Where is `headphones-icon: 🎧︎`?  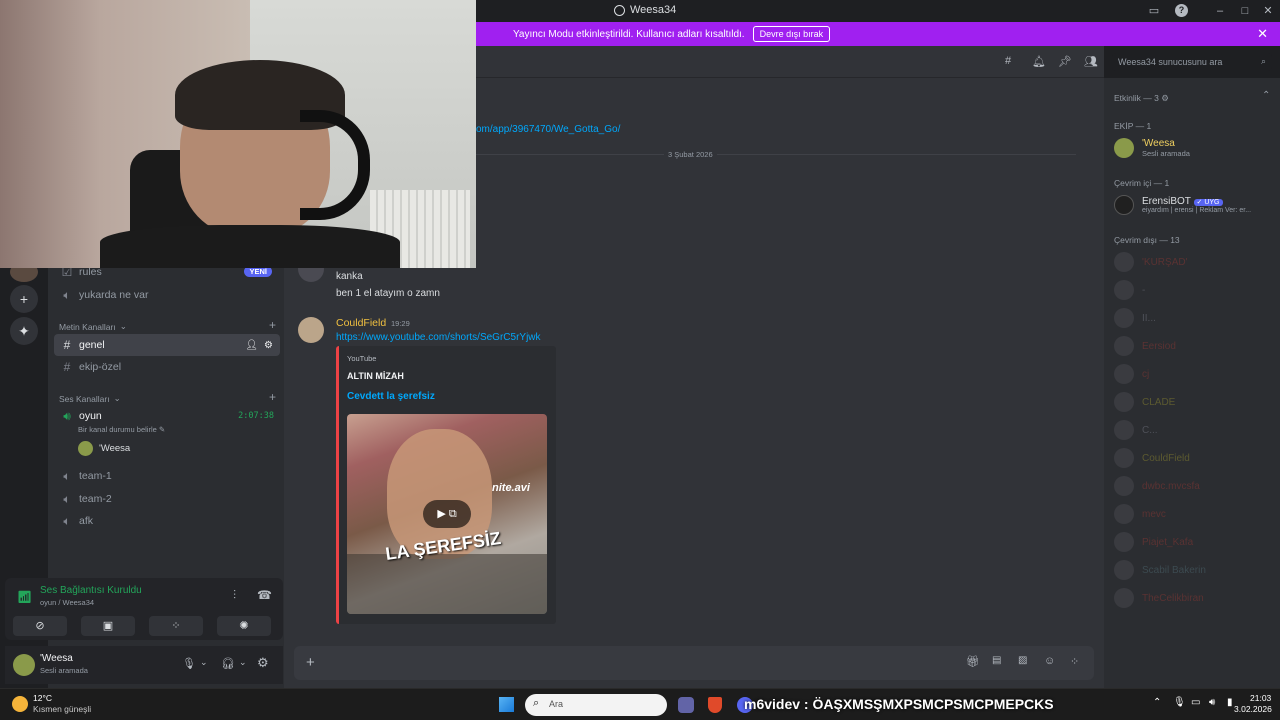 headphones-icon: 🎧︎ is located at coordinates (228, 663).